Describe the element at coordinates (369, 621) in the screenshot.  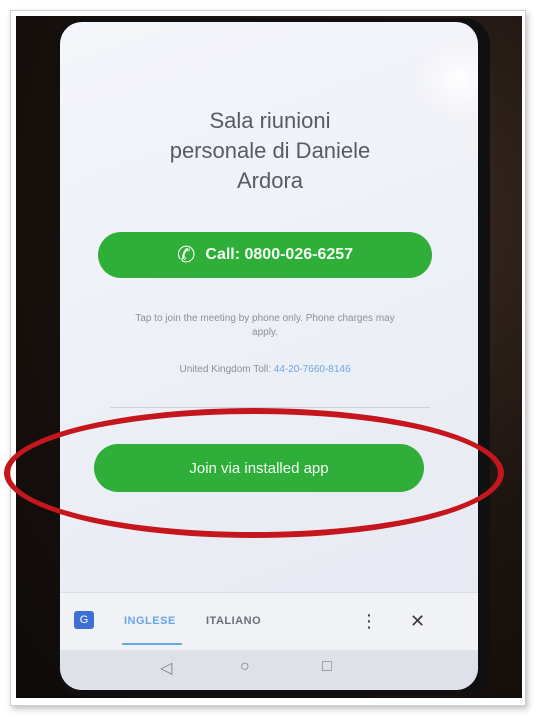
I see `more-vertical-icon: ⋮` at that location.